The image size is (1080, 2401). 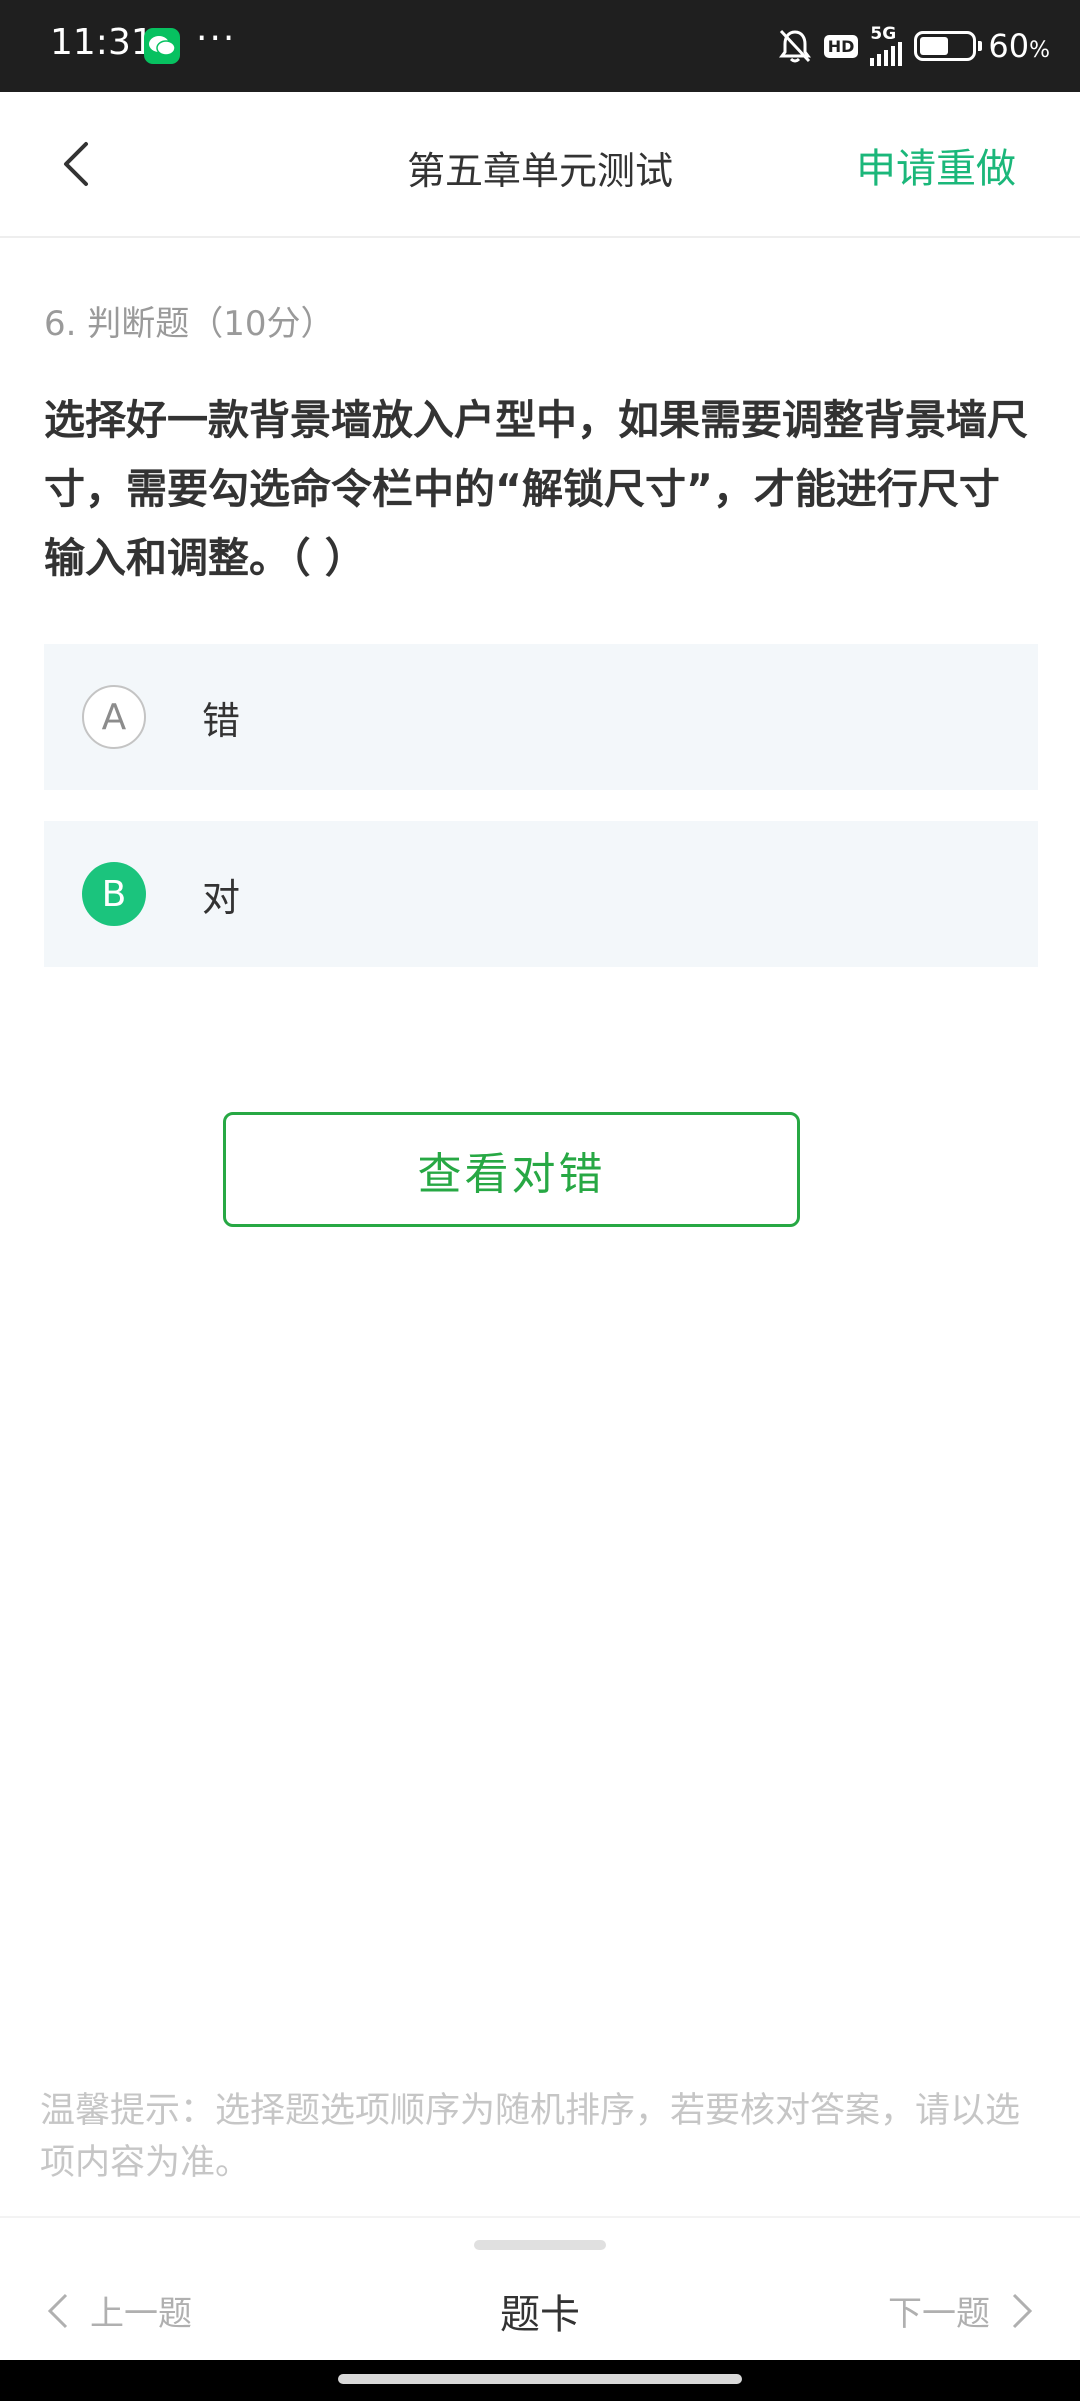 I want to click on next-question-label: 下一题, so click(x=939, y=2314).